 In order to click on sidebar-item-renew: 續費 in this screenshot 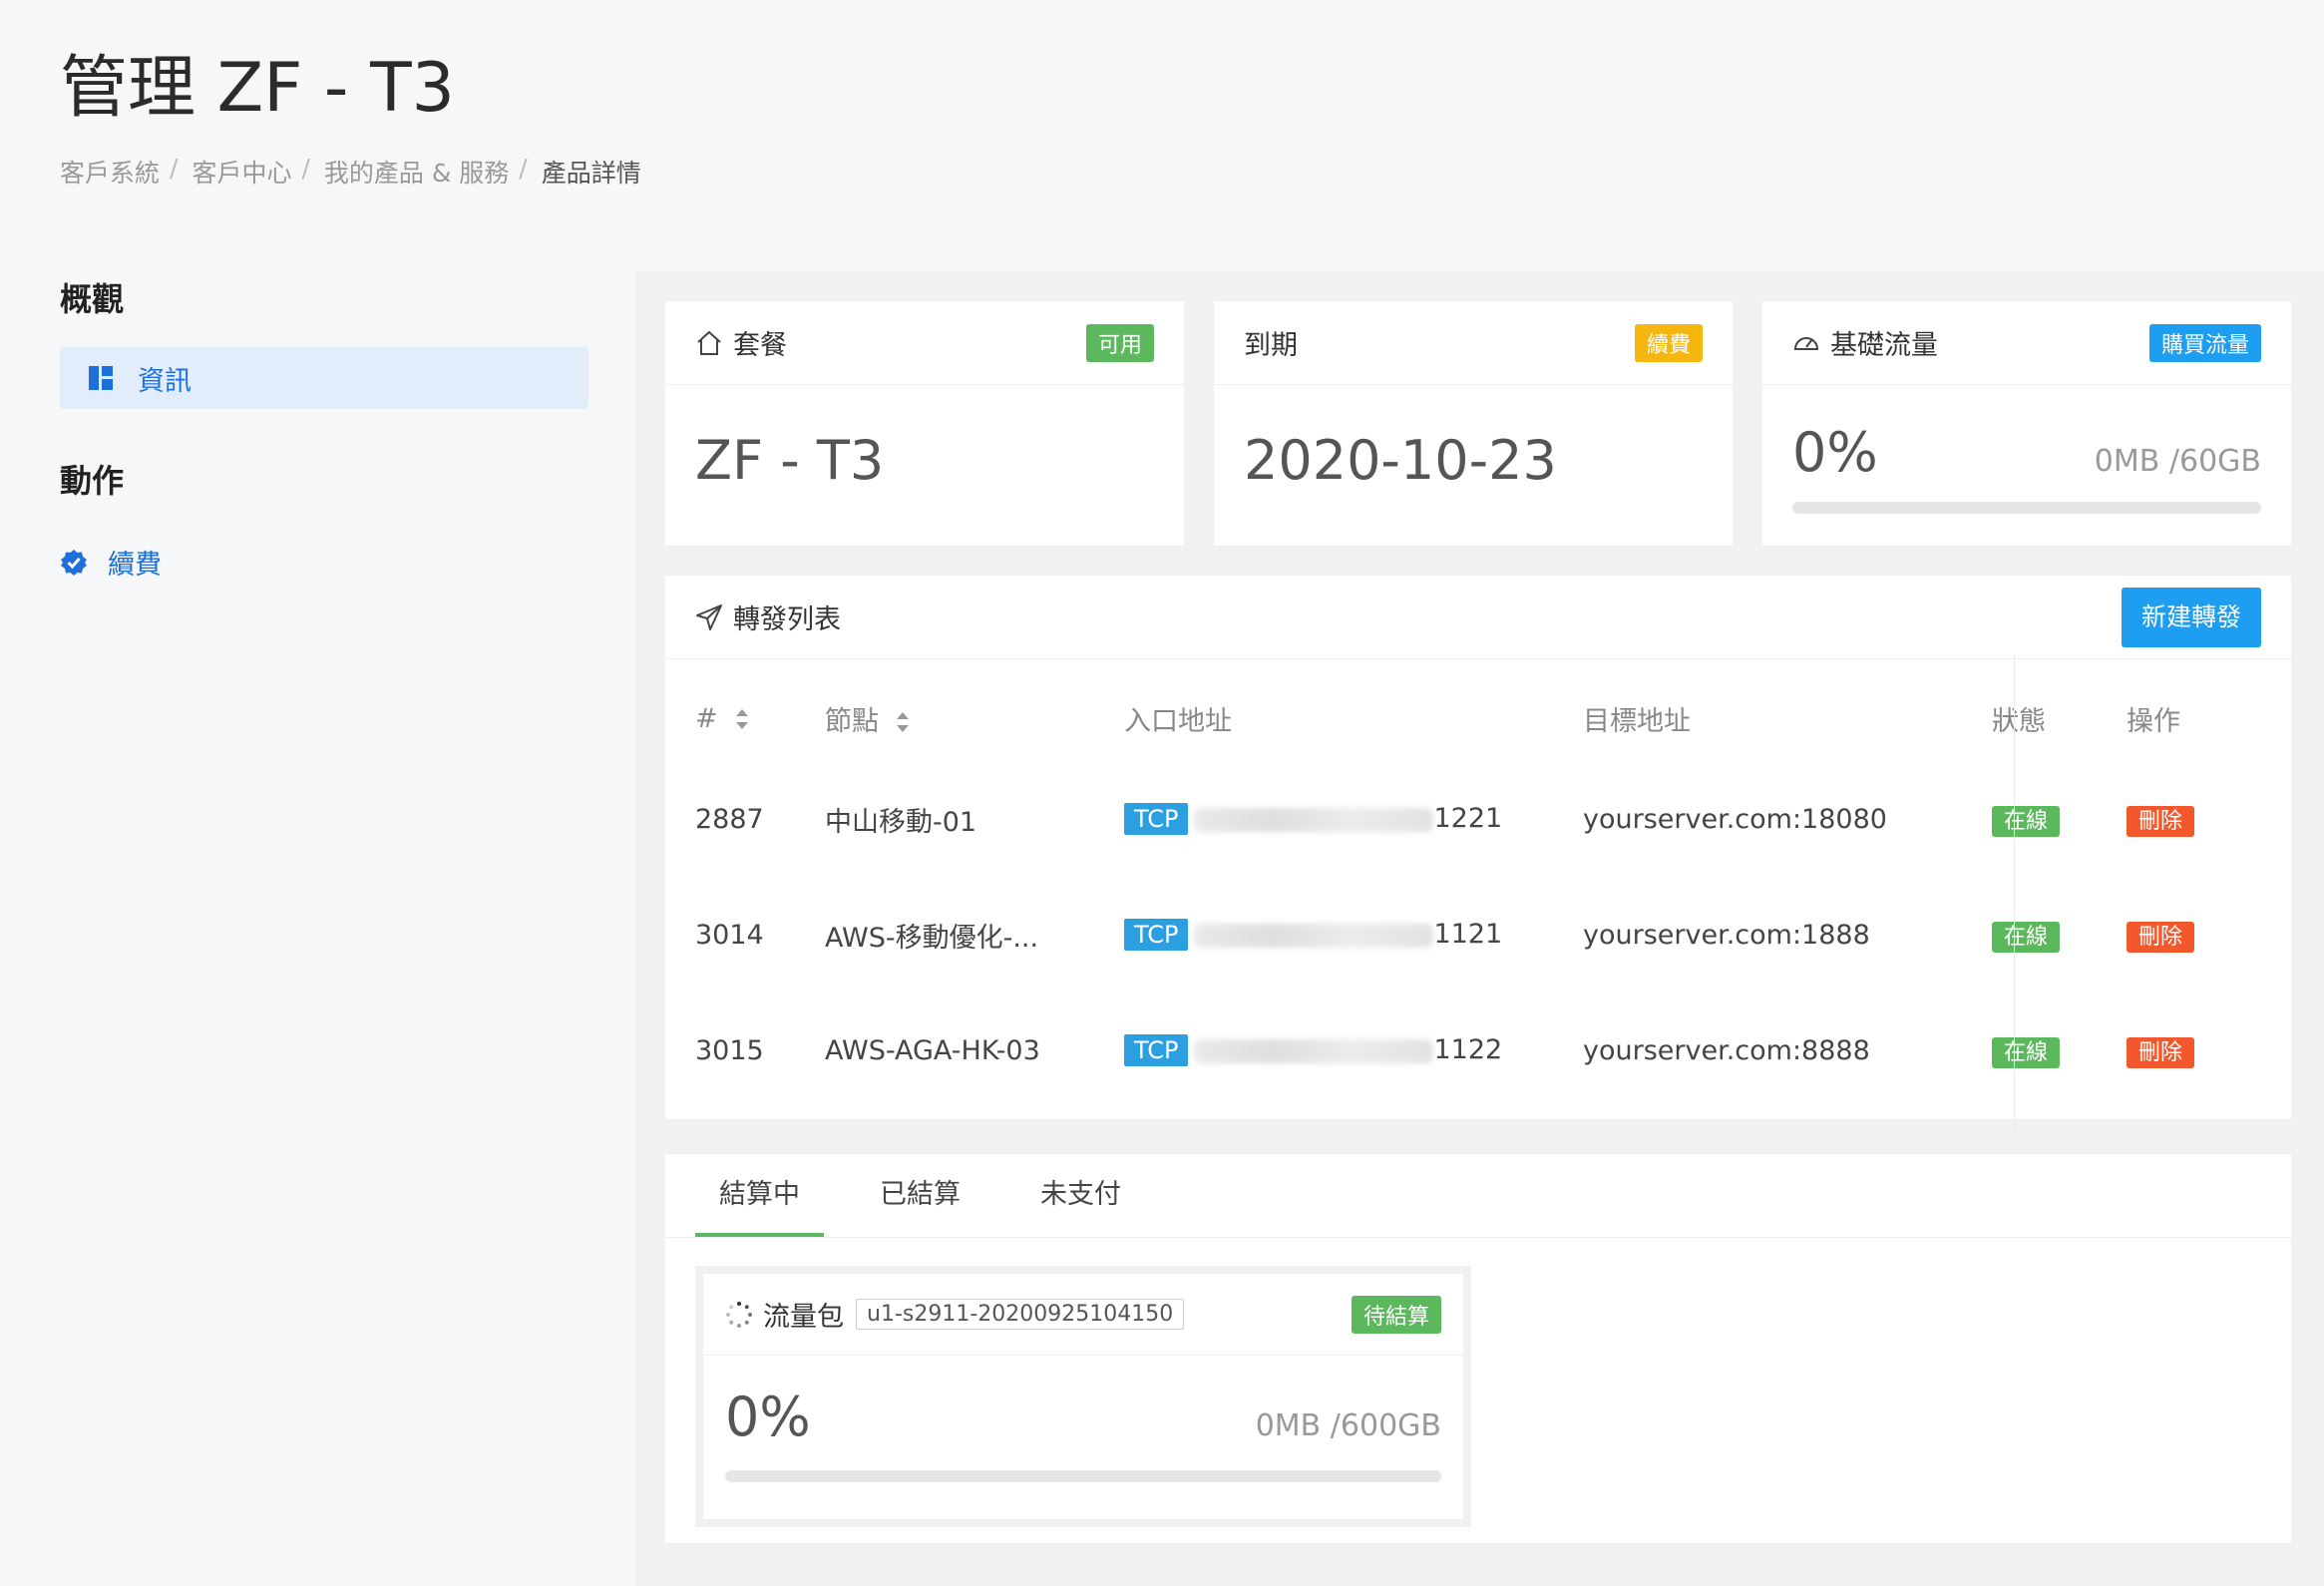, I will do `click(324, 562)`.